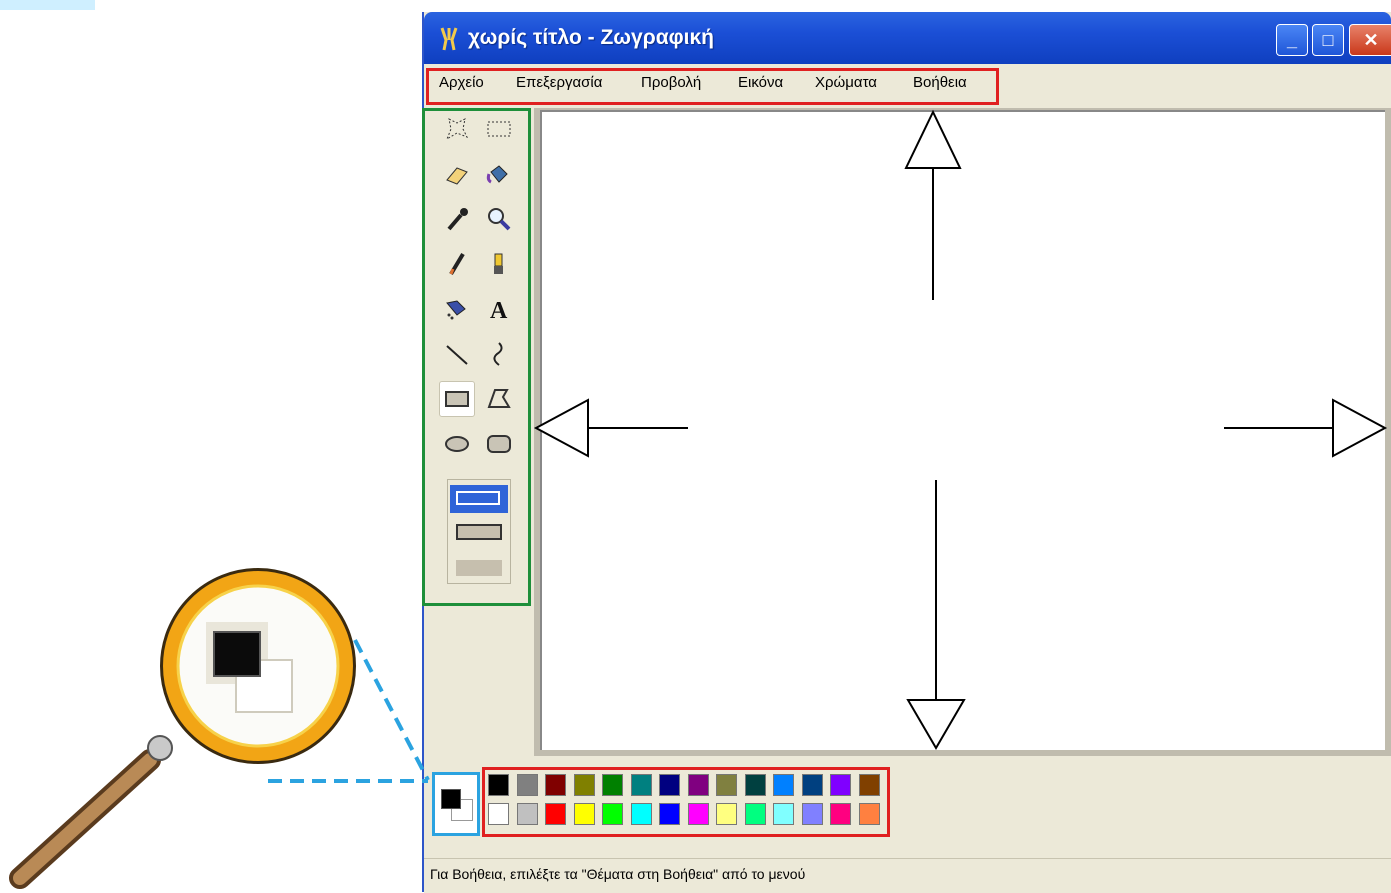 The height and width of the screenshot is (893, 1391). I want to click on palette-highlight-frame, so click(686, 802).